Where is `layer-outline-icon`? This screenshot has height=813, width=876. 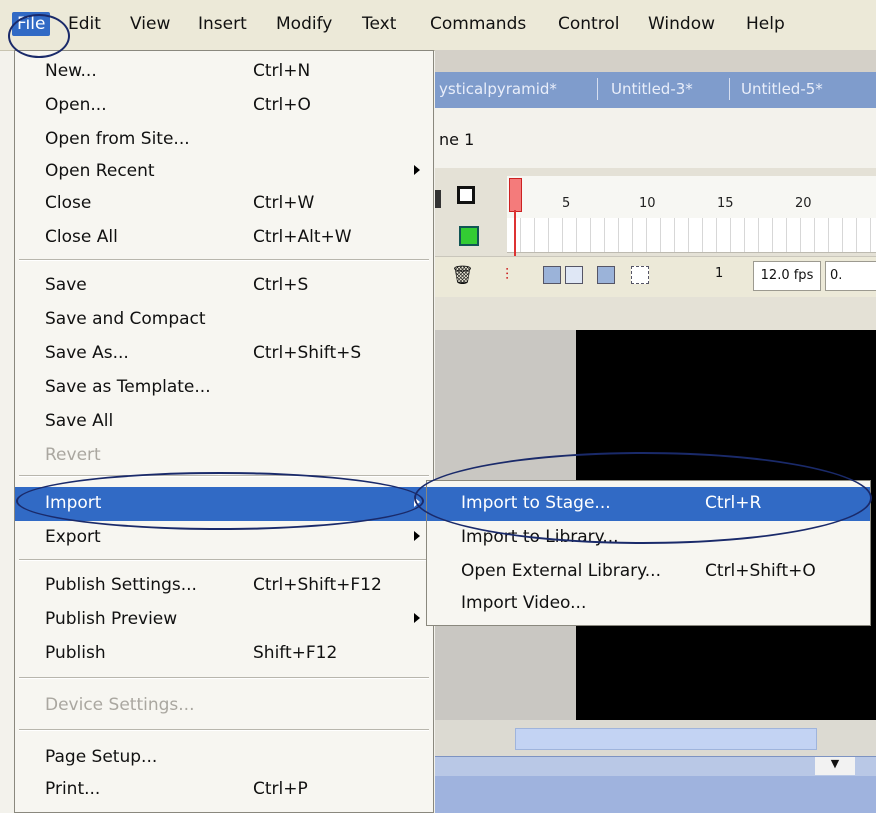 layer-outline-icon is located at coordinates (469, 236).